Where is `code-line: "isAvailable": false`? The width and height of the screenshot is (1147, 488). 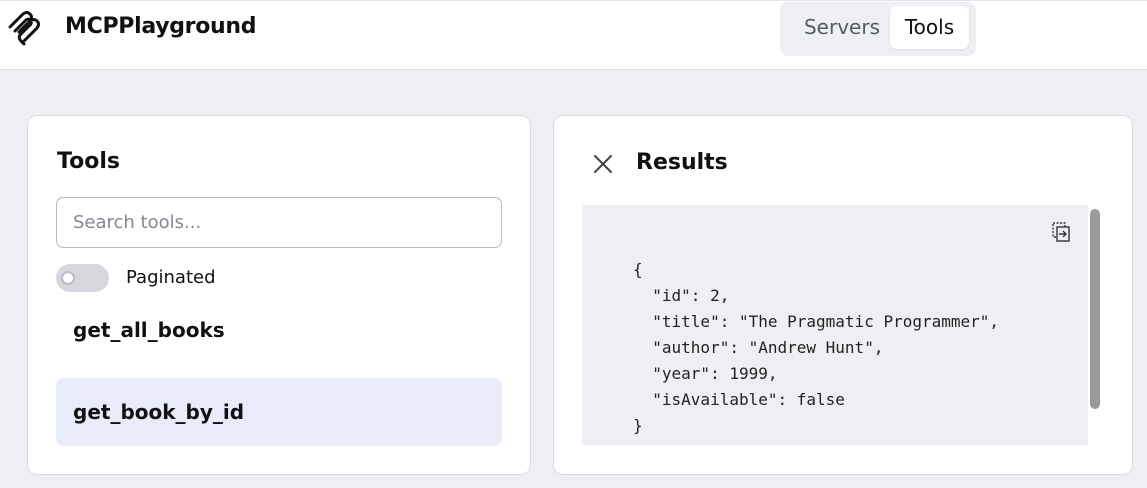
code-line: "isAvailable": false is located at coordinates (739, 399).